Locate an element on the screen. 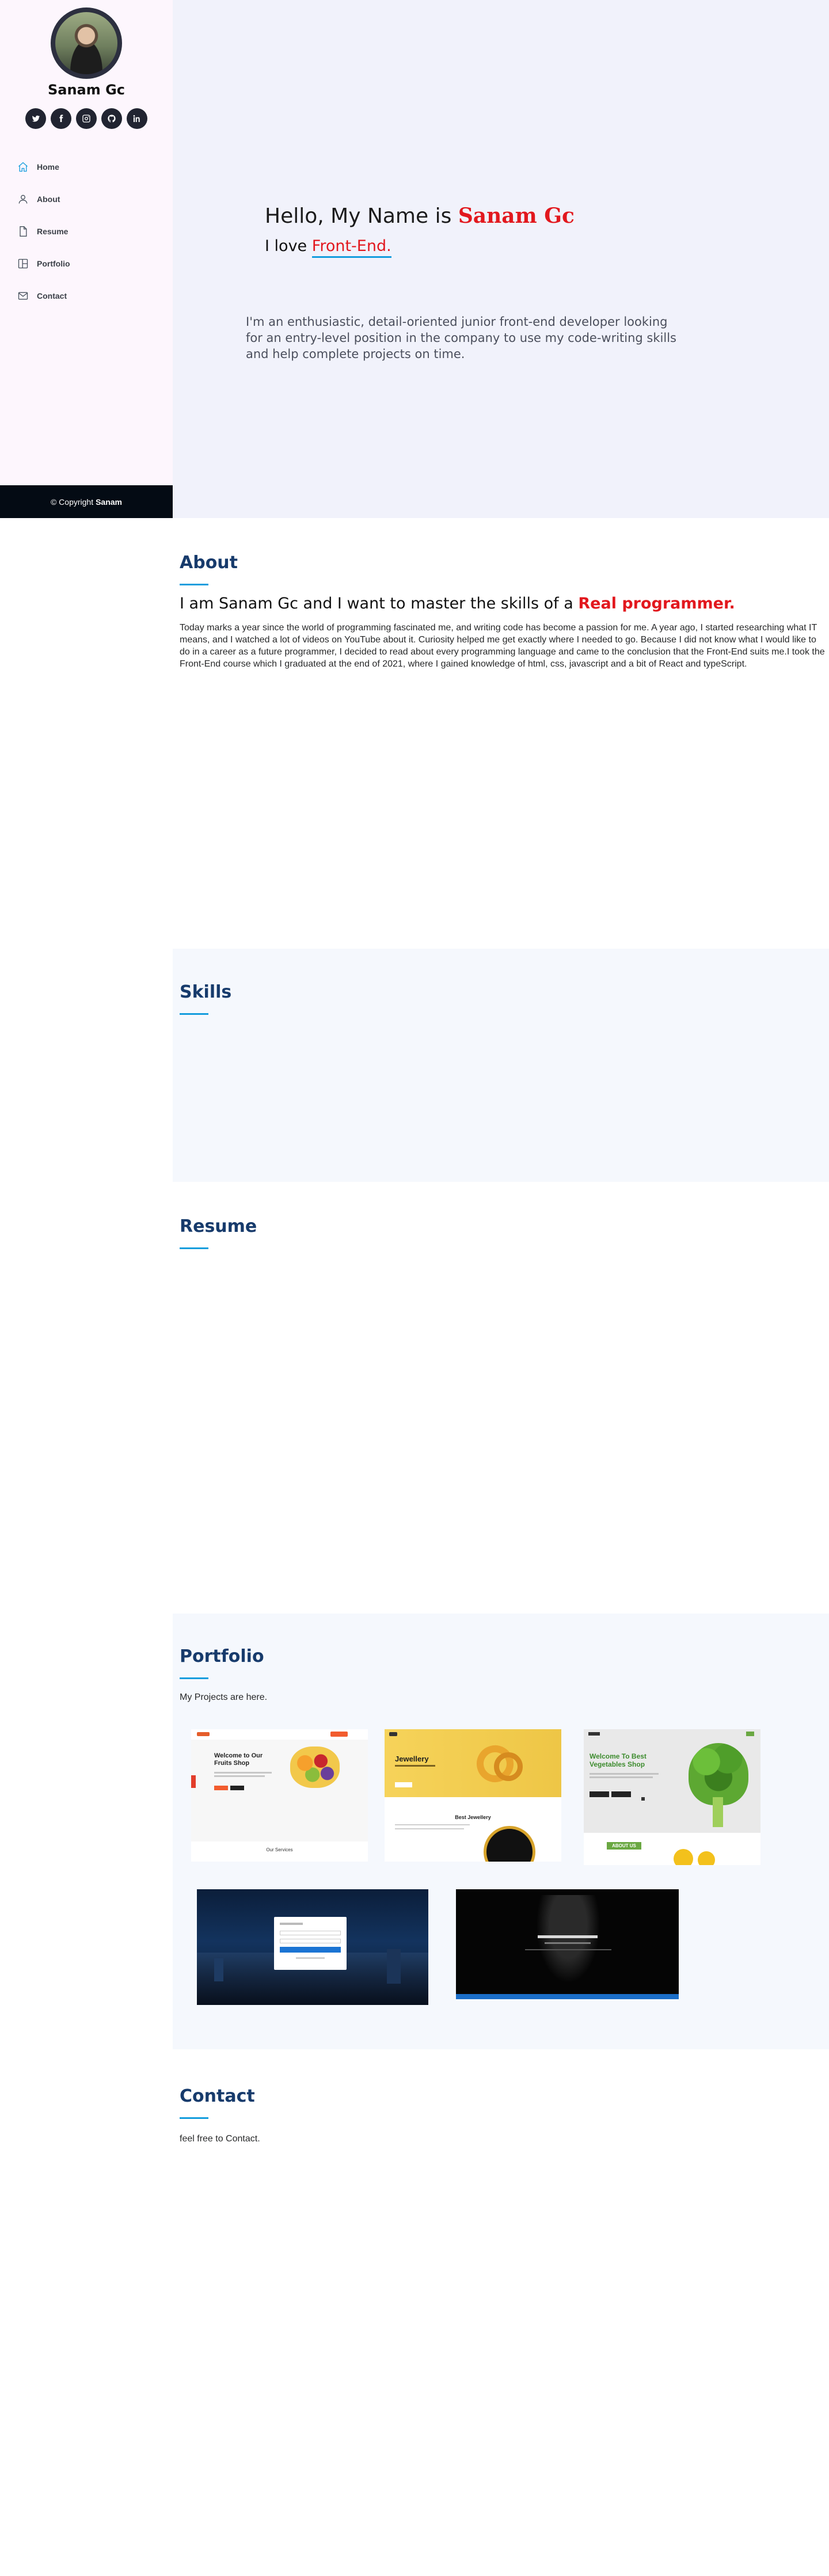 The width and height of the screenshot is (829, 2576). sidebar-footer: © Copyright Sanam is located at coordinates (86, 502).